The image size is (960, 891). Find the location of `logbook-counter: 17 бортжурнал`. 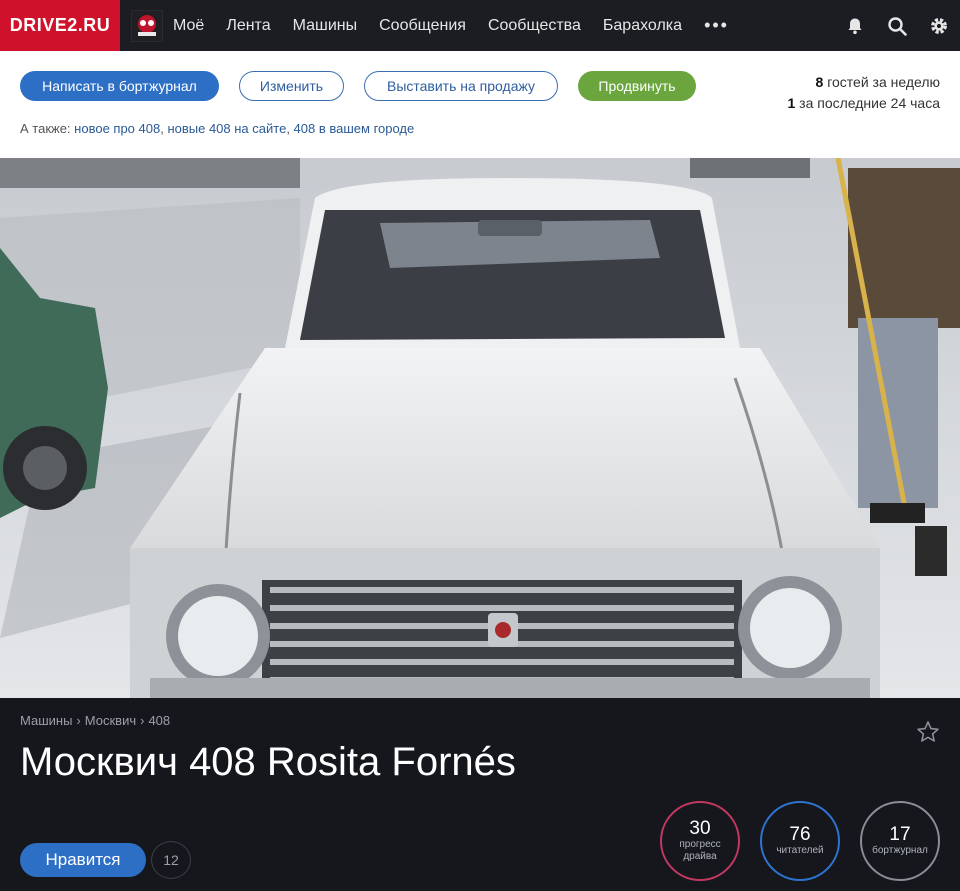

logbook-counter: 17 бортжурнал is located at coordinates (900, 841).